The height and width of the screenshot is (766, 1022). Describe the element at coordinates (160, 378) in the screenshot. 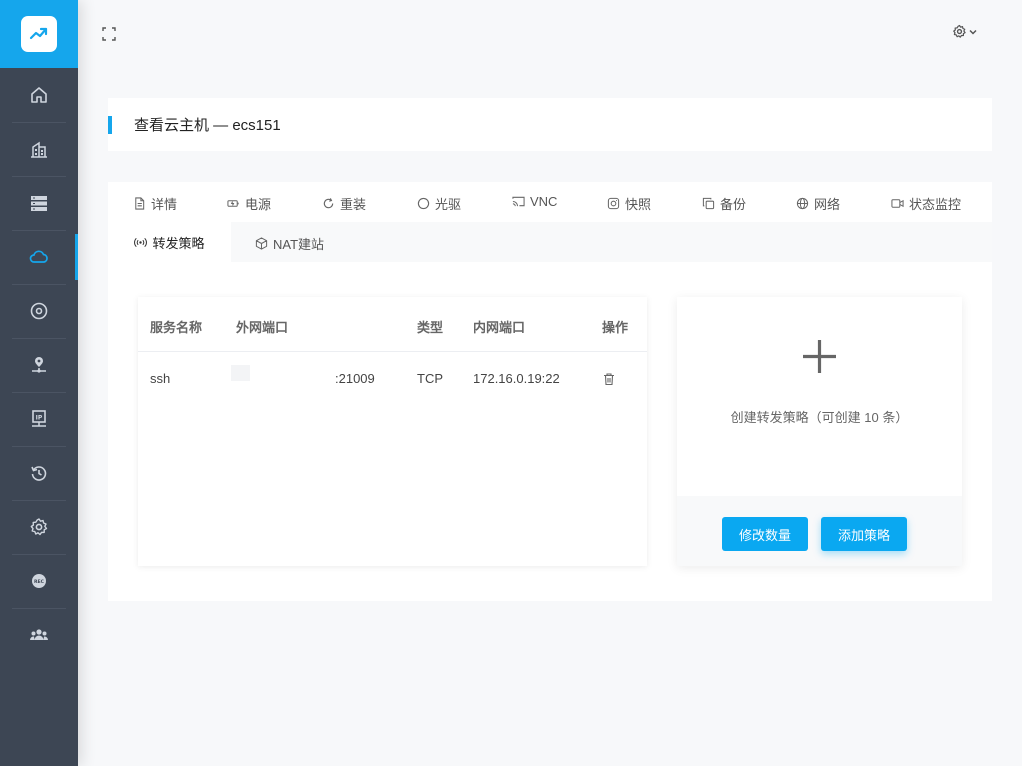

I see `service-name-cell: ssh` at that location.